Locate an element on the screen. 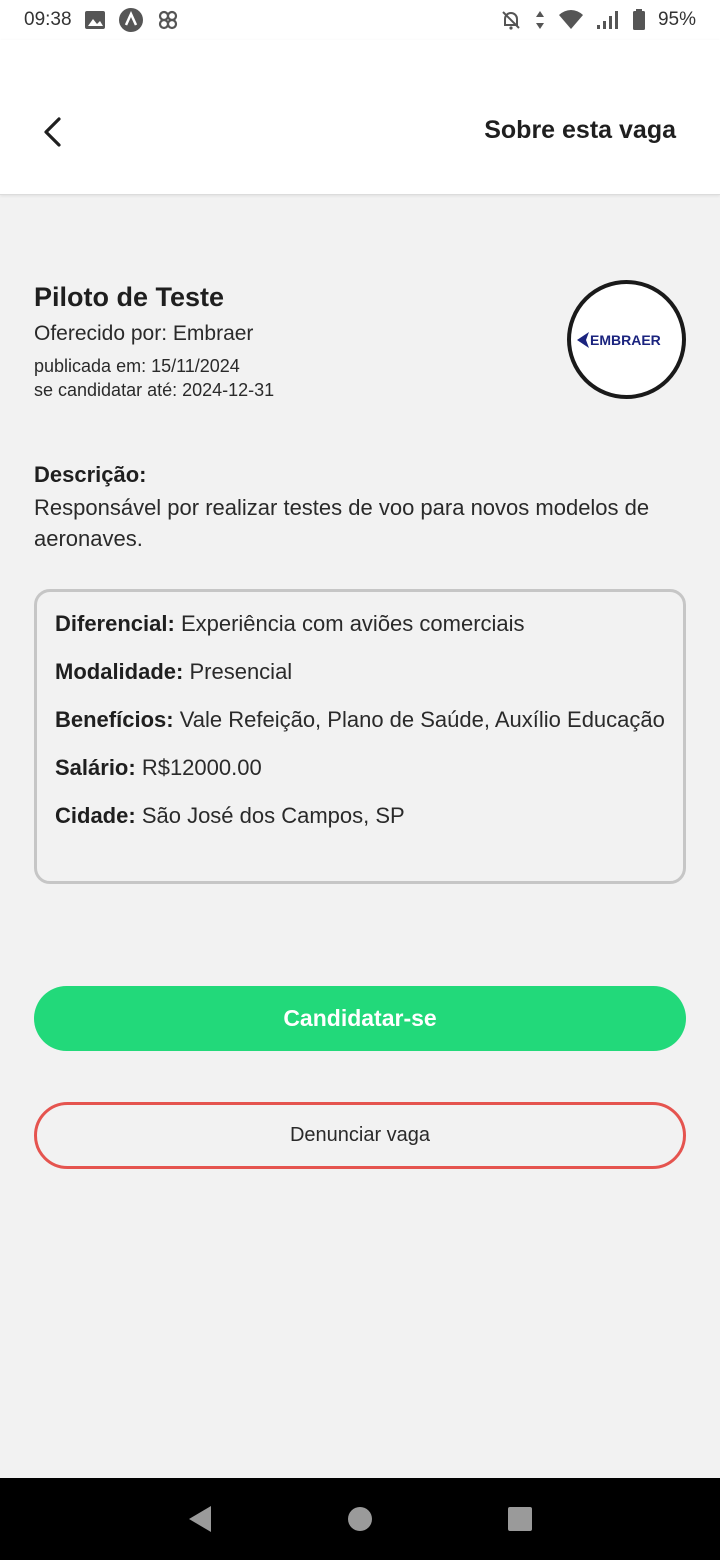 Image resolution: width=720 pixels, height=1560 pixels. nav-back-button is located at coordinates (200, 1519).